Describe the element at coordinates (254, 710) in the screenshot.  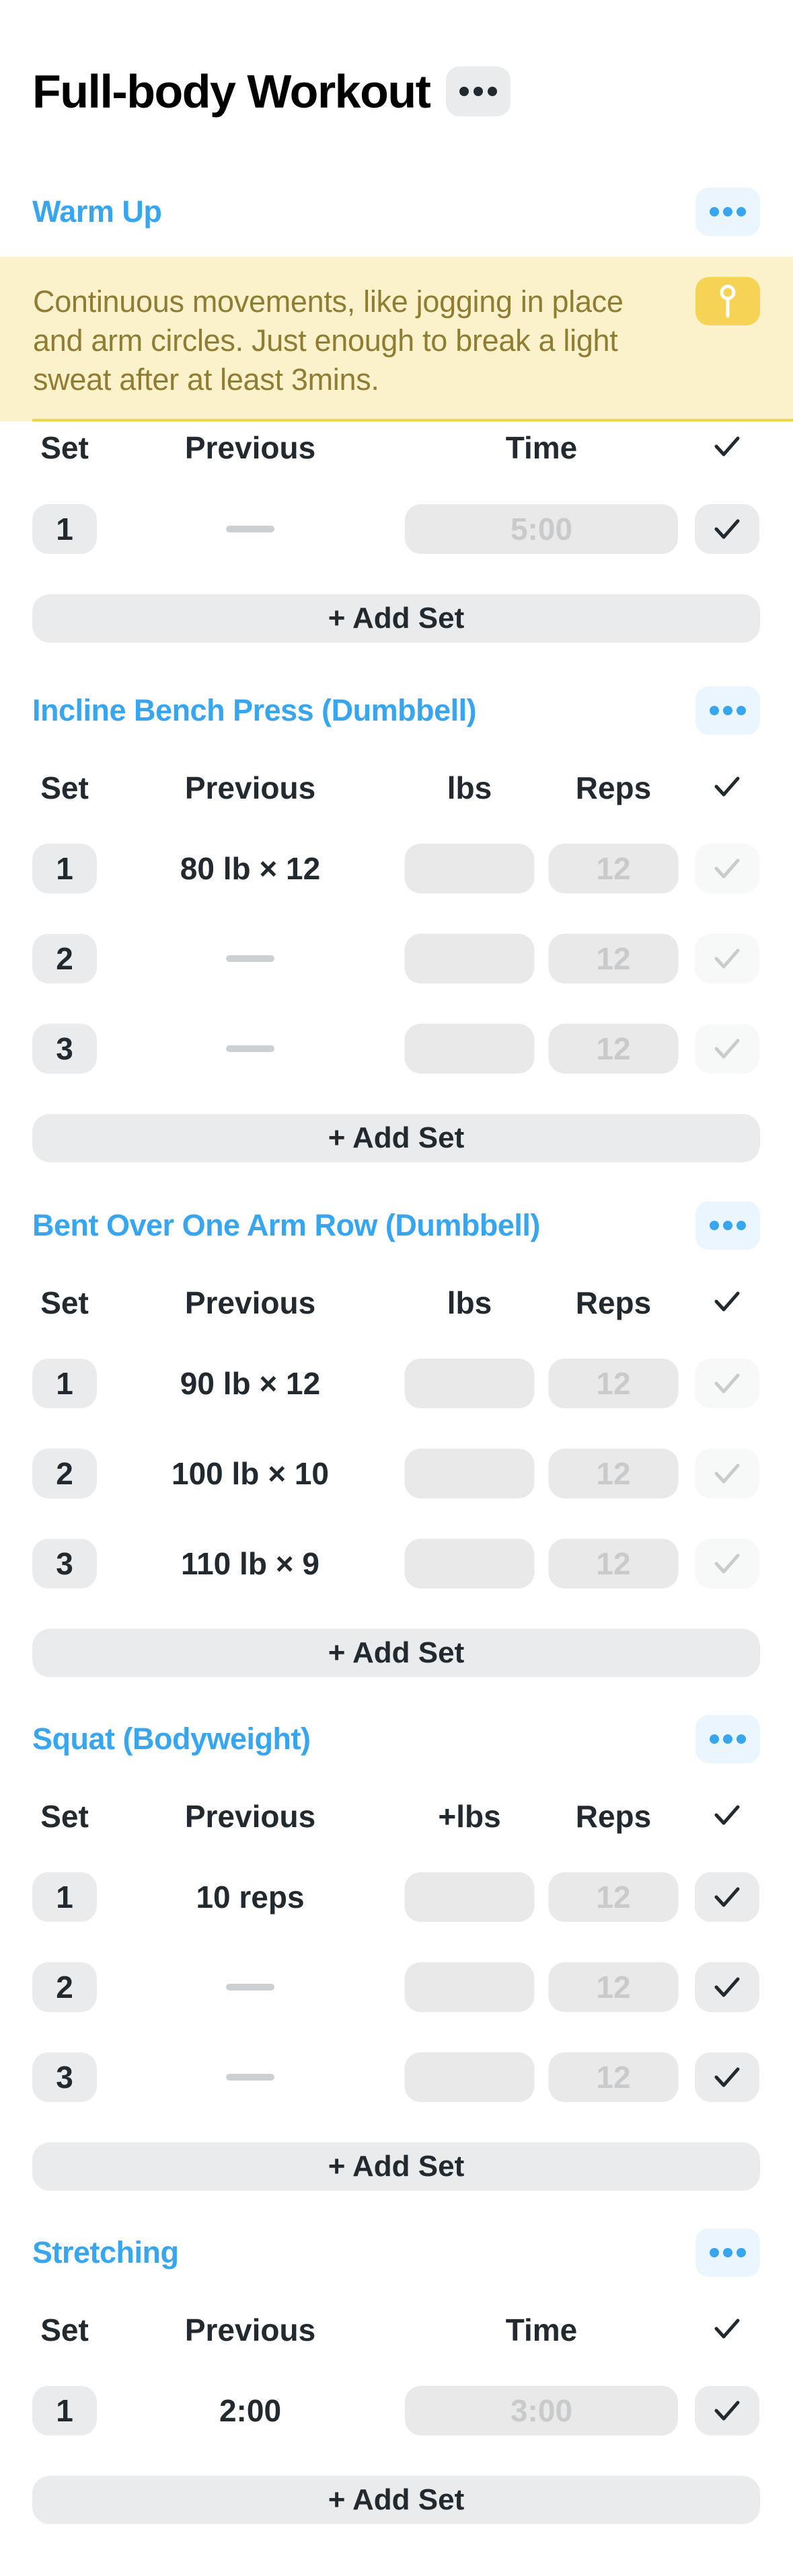
I see `exercise-title: Incline Bench Press (Dumbbell)` at that location.